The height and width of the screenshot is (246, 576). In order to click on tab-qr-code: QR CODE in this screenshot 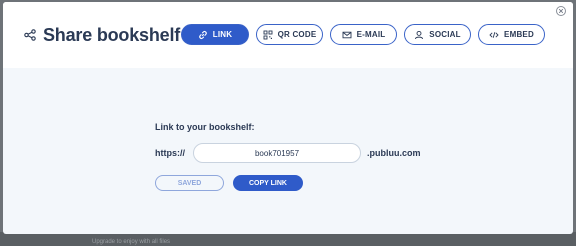, I will do `click(289, 34)`.